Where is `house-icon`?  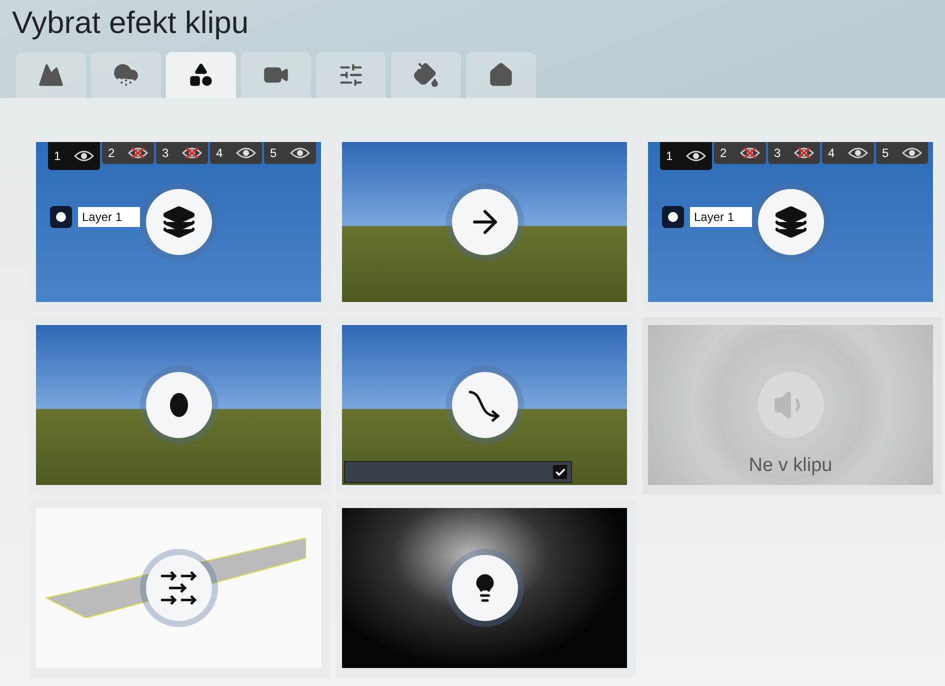
house-icon is located at coordinates (501, 75).